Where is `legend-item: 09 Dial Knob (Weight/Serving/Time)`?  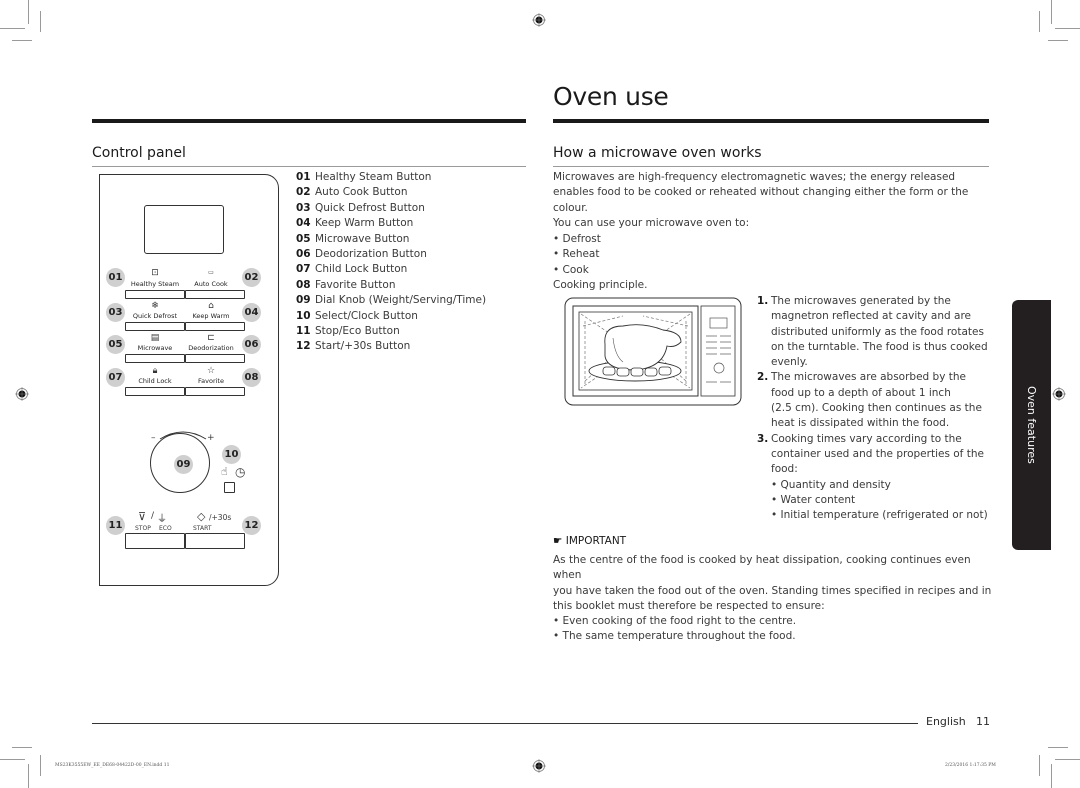
legend-item: 09 Dial Knob (Weight/Serving/Time) is located at coordinates (391, 300).